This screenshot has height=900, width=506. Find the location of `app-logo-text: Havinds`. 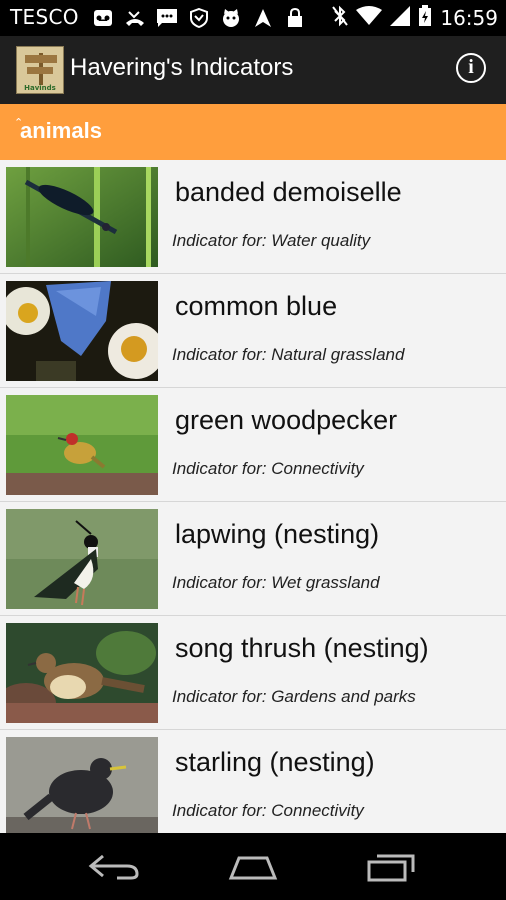

app-logo-text: Havinds is located at coordinates (40, 88).